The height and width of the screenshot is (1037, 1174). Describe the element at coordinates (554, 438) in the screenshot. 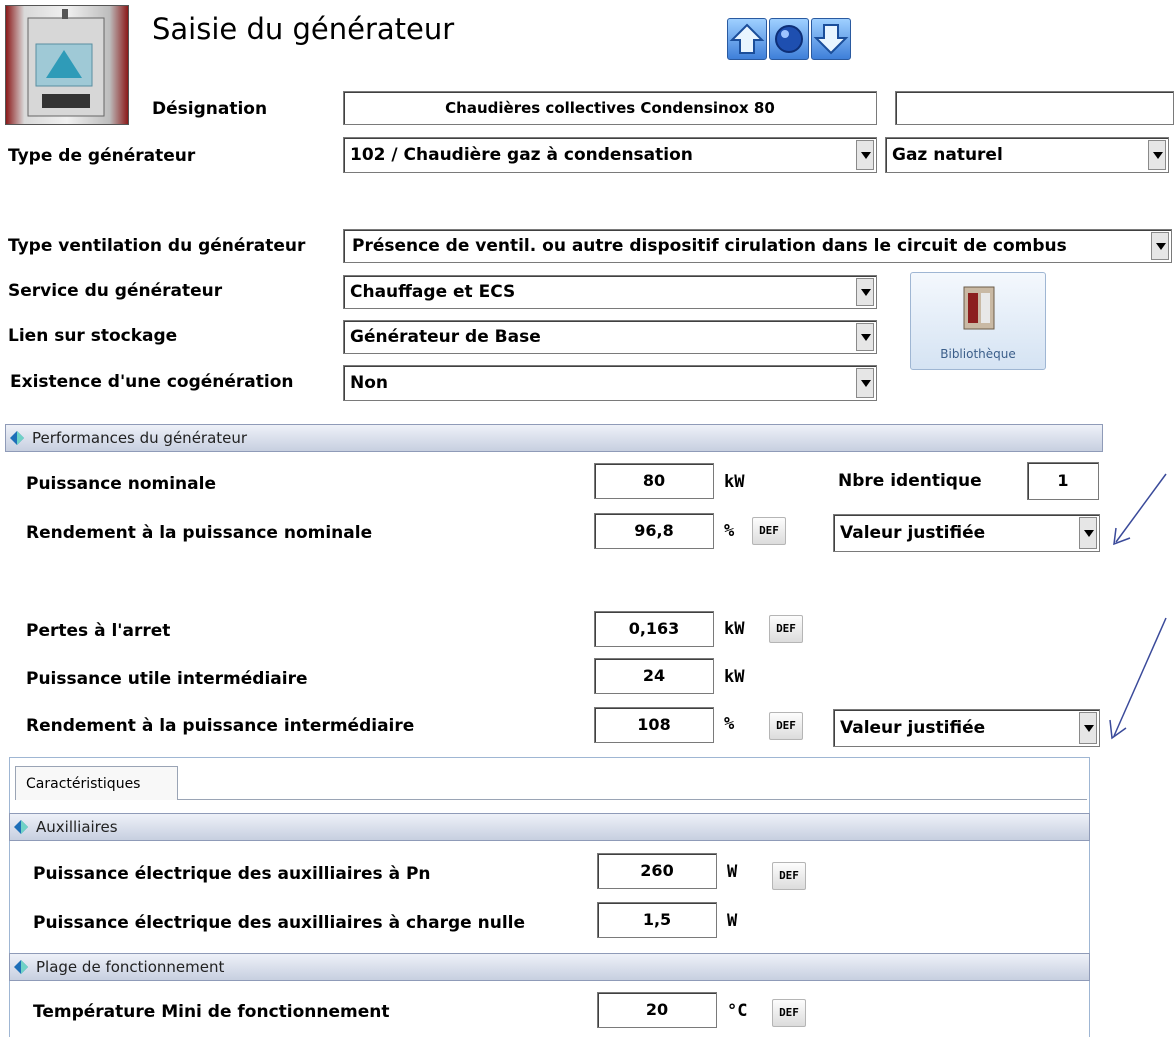

I see `section-performances: Performances du générateur` at that location.